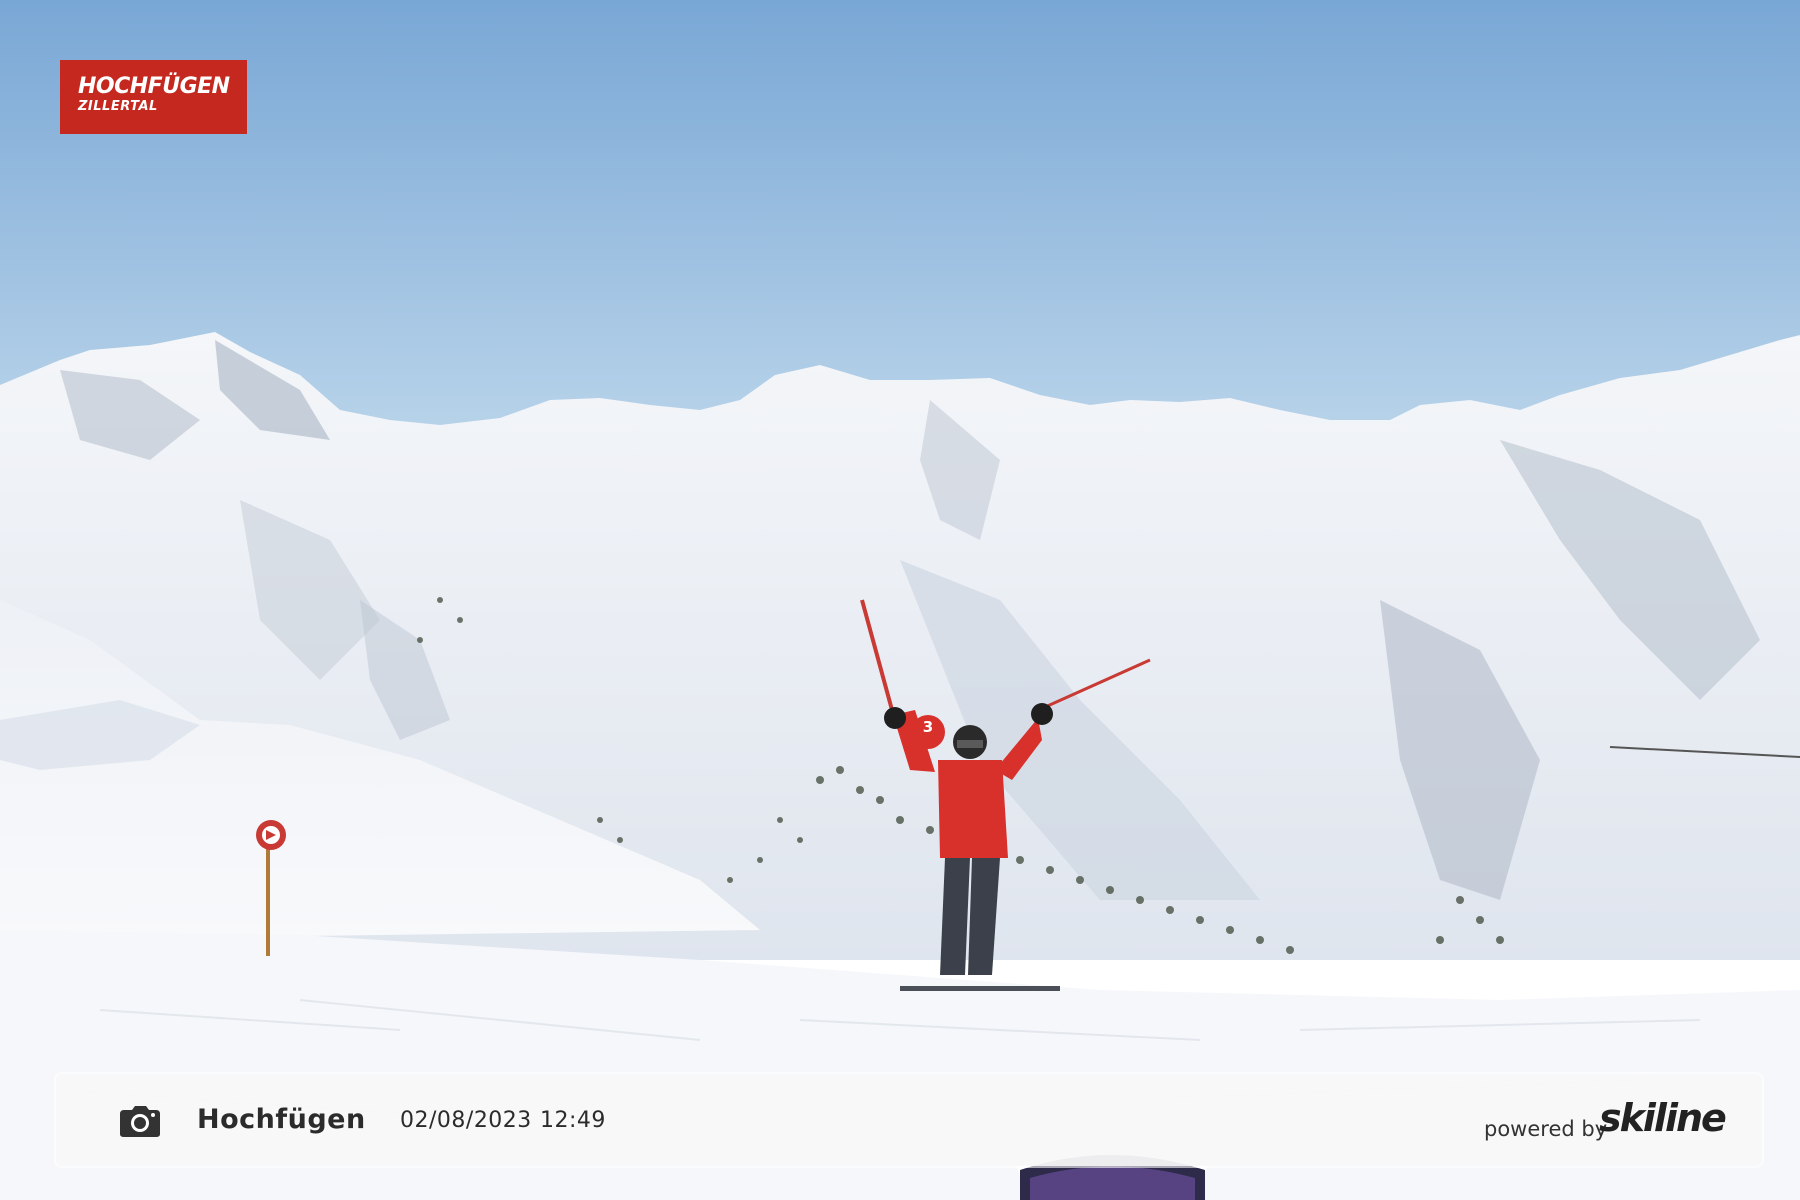 The width and height of the screenshot is (1800, 1200). Describe the element at coordinates (140, 1121) in the screenshot. I see `camera-icon` at that location.